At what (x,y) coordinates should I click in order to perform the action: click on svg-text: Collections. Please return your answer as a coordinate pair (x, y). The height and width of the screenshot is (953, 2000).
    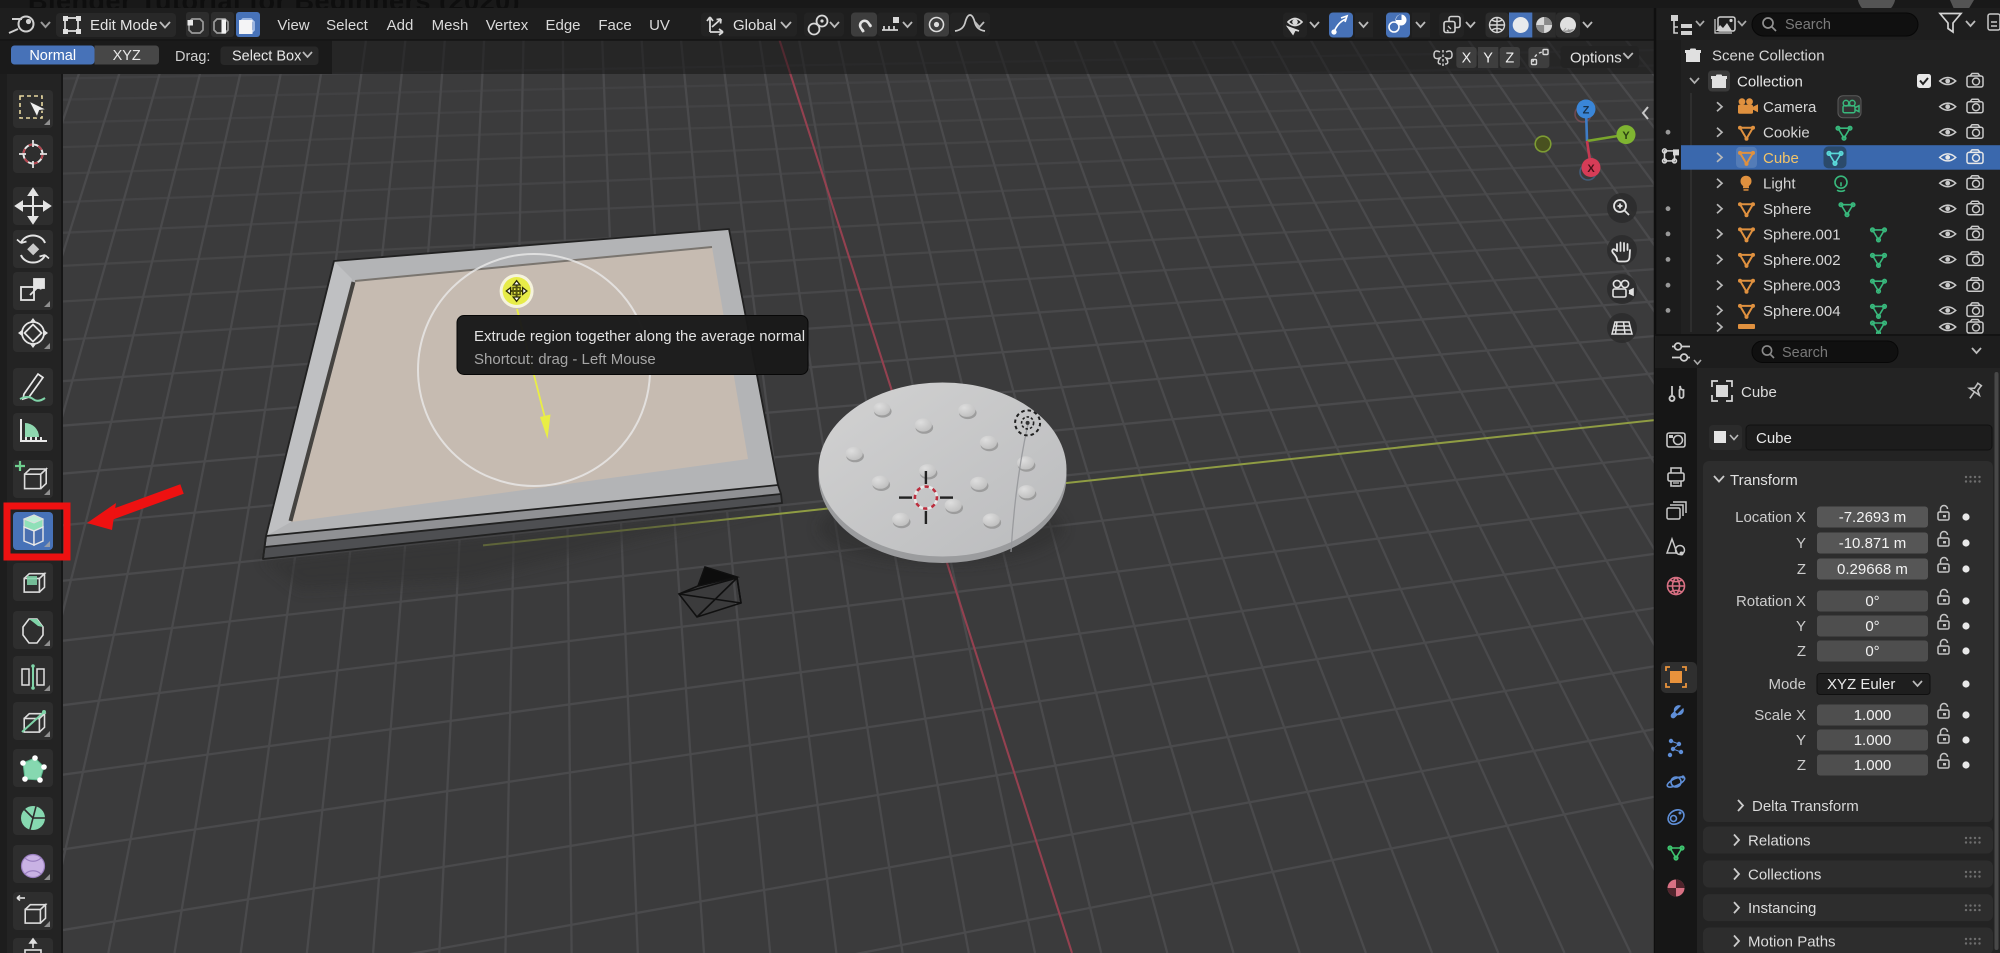
    Looking at the image, I should click on (1784, 875).